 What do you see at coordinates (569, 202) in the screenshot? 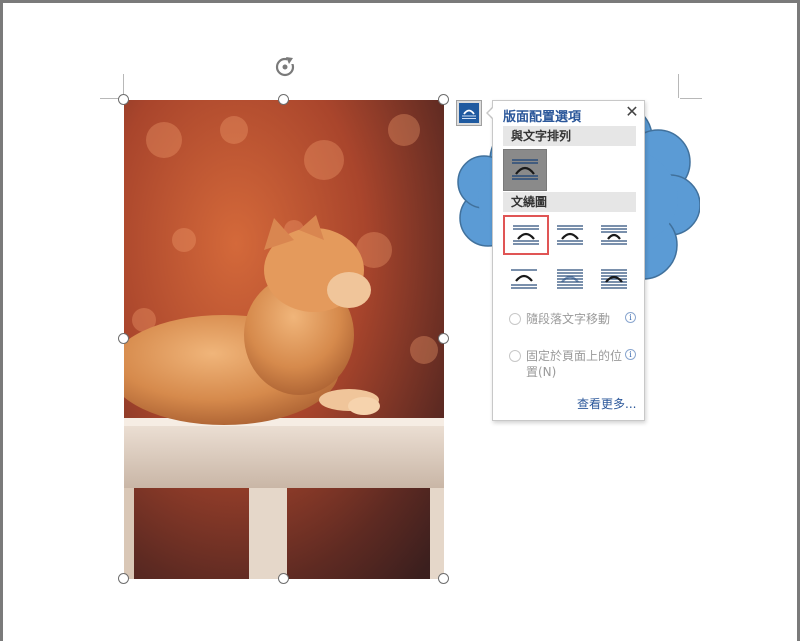
I see `section-text-wrapping: 文繞圖` at bounding box center [569, 202].